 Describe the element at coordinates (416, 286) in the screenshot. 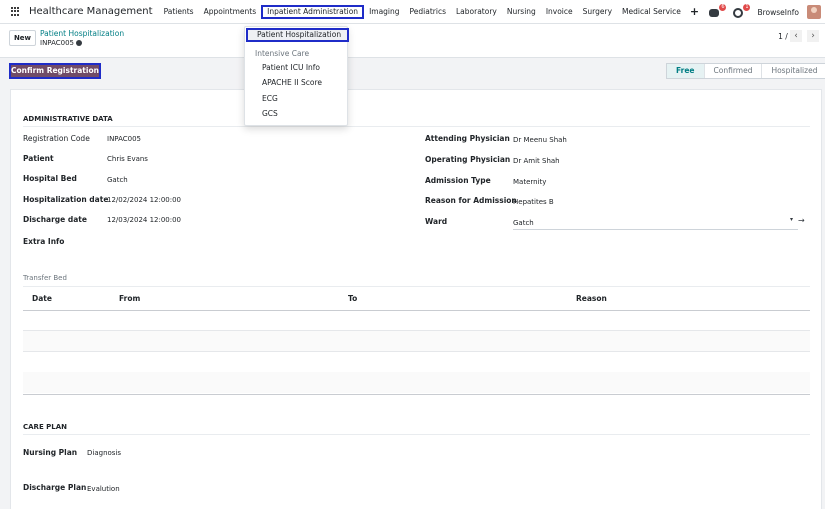

I see `transfer-divider` at that location.